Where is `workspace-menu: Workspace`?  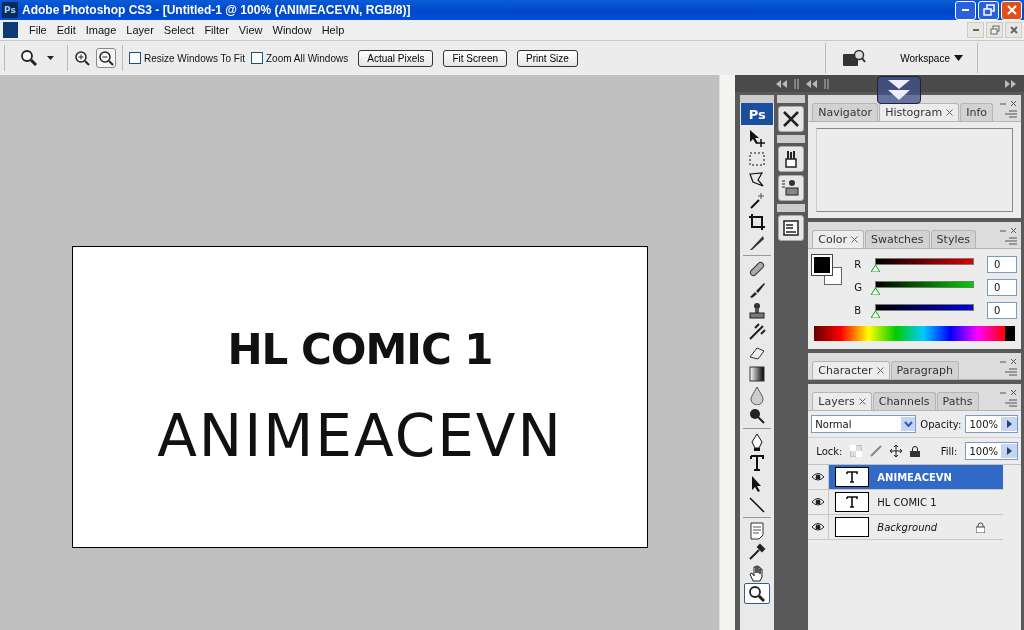 workspace-menu: Workspace is located at coordinates (926, 58).